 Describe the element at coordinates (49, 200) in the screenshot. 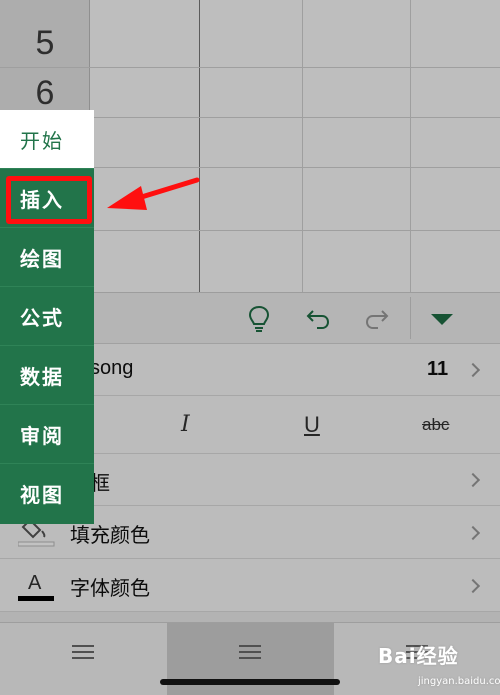

I see `highlight-box` at that location.